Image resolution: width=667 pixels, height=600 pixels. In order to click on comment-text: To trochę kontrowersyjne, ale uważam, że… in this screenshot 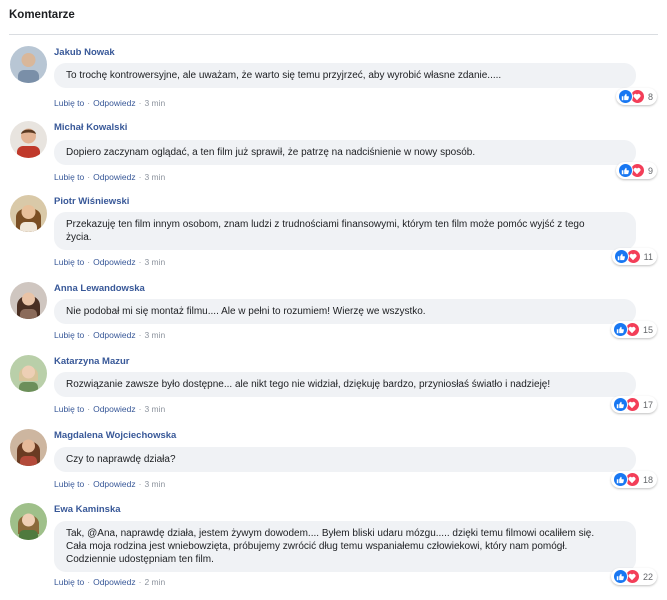, I will do `click(345, 75)`.